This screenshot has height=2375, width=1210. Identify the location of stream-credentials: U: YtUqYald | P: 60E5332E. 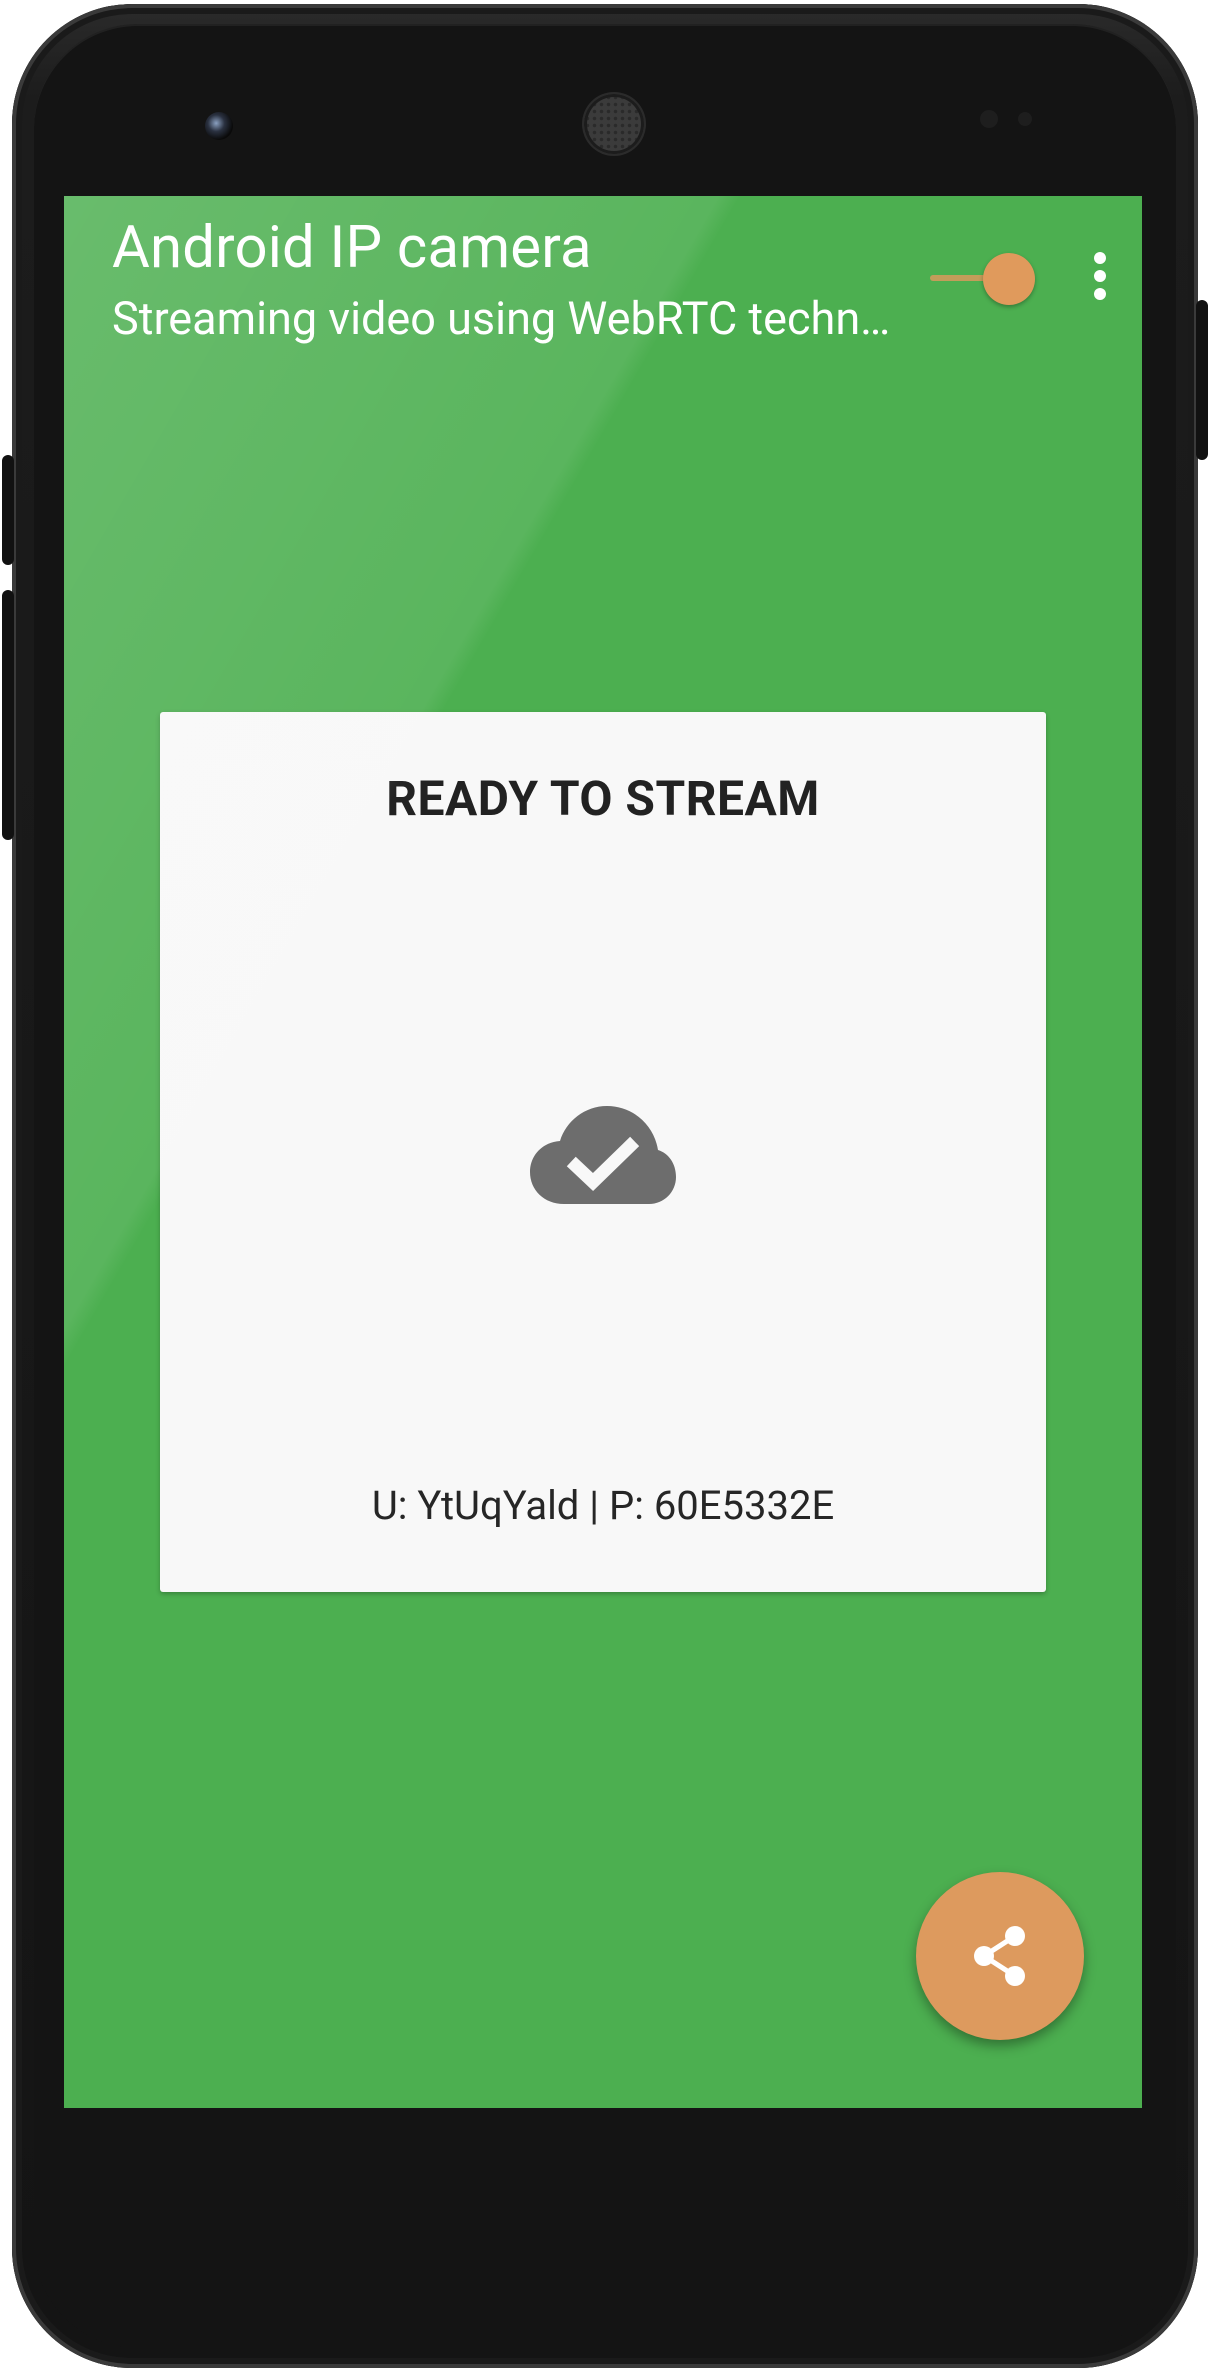
(603, 1505).